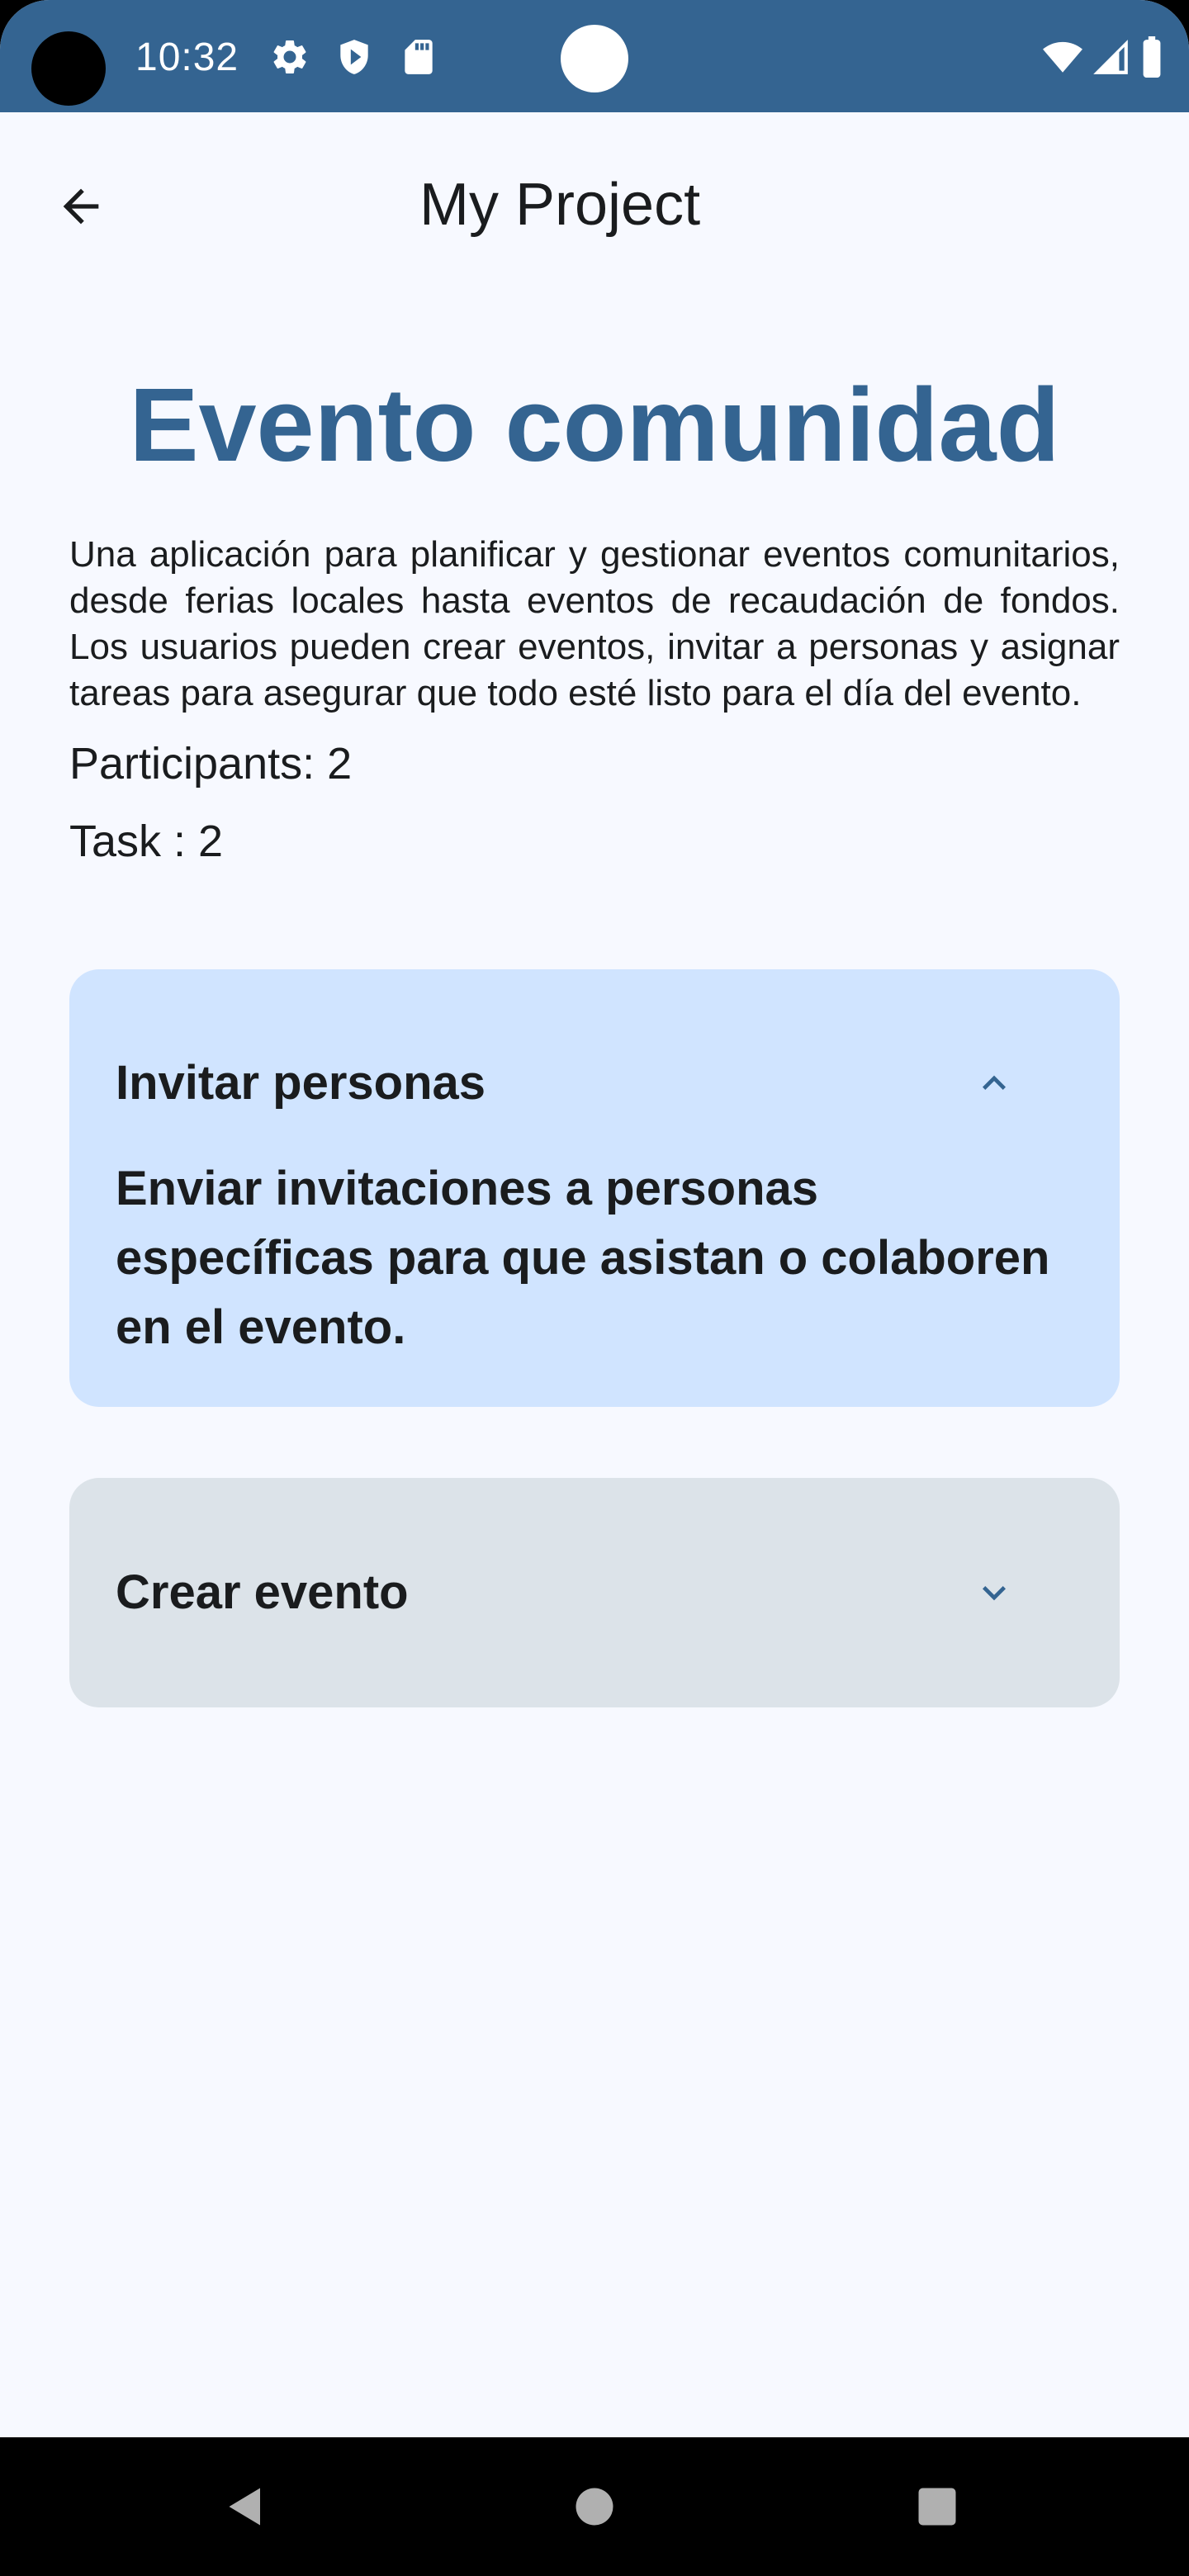 This screenshot has height=2576, width=1189. I want to click on nav-back-icon, so click(244, 2507).